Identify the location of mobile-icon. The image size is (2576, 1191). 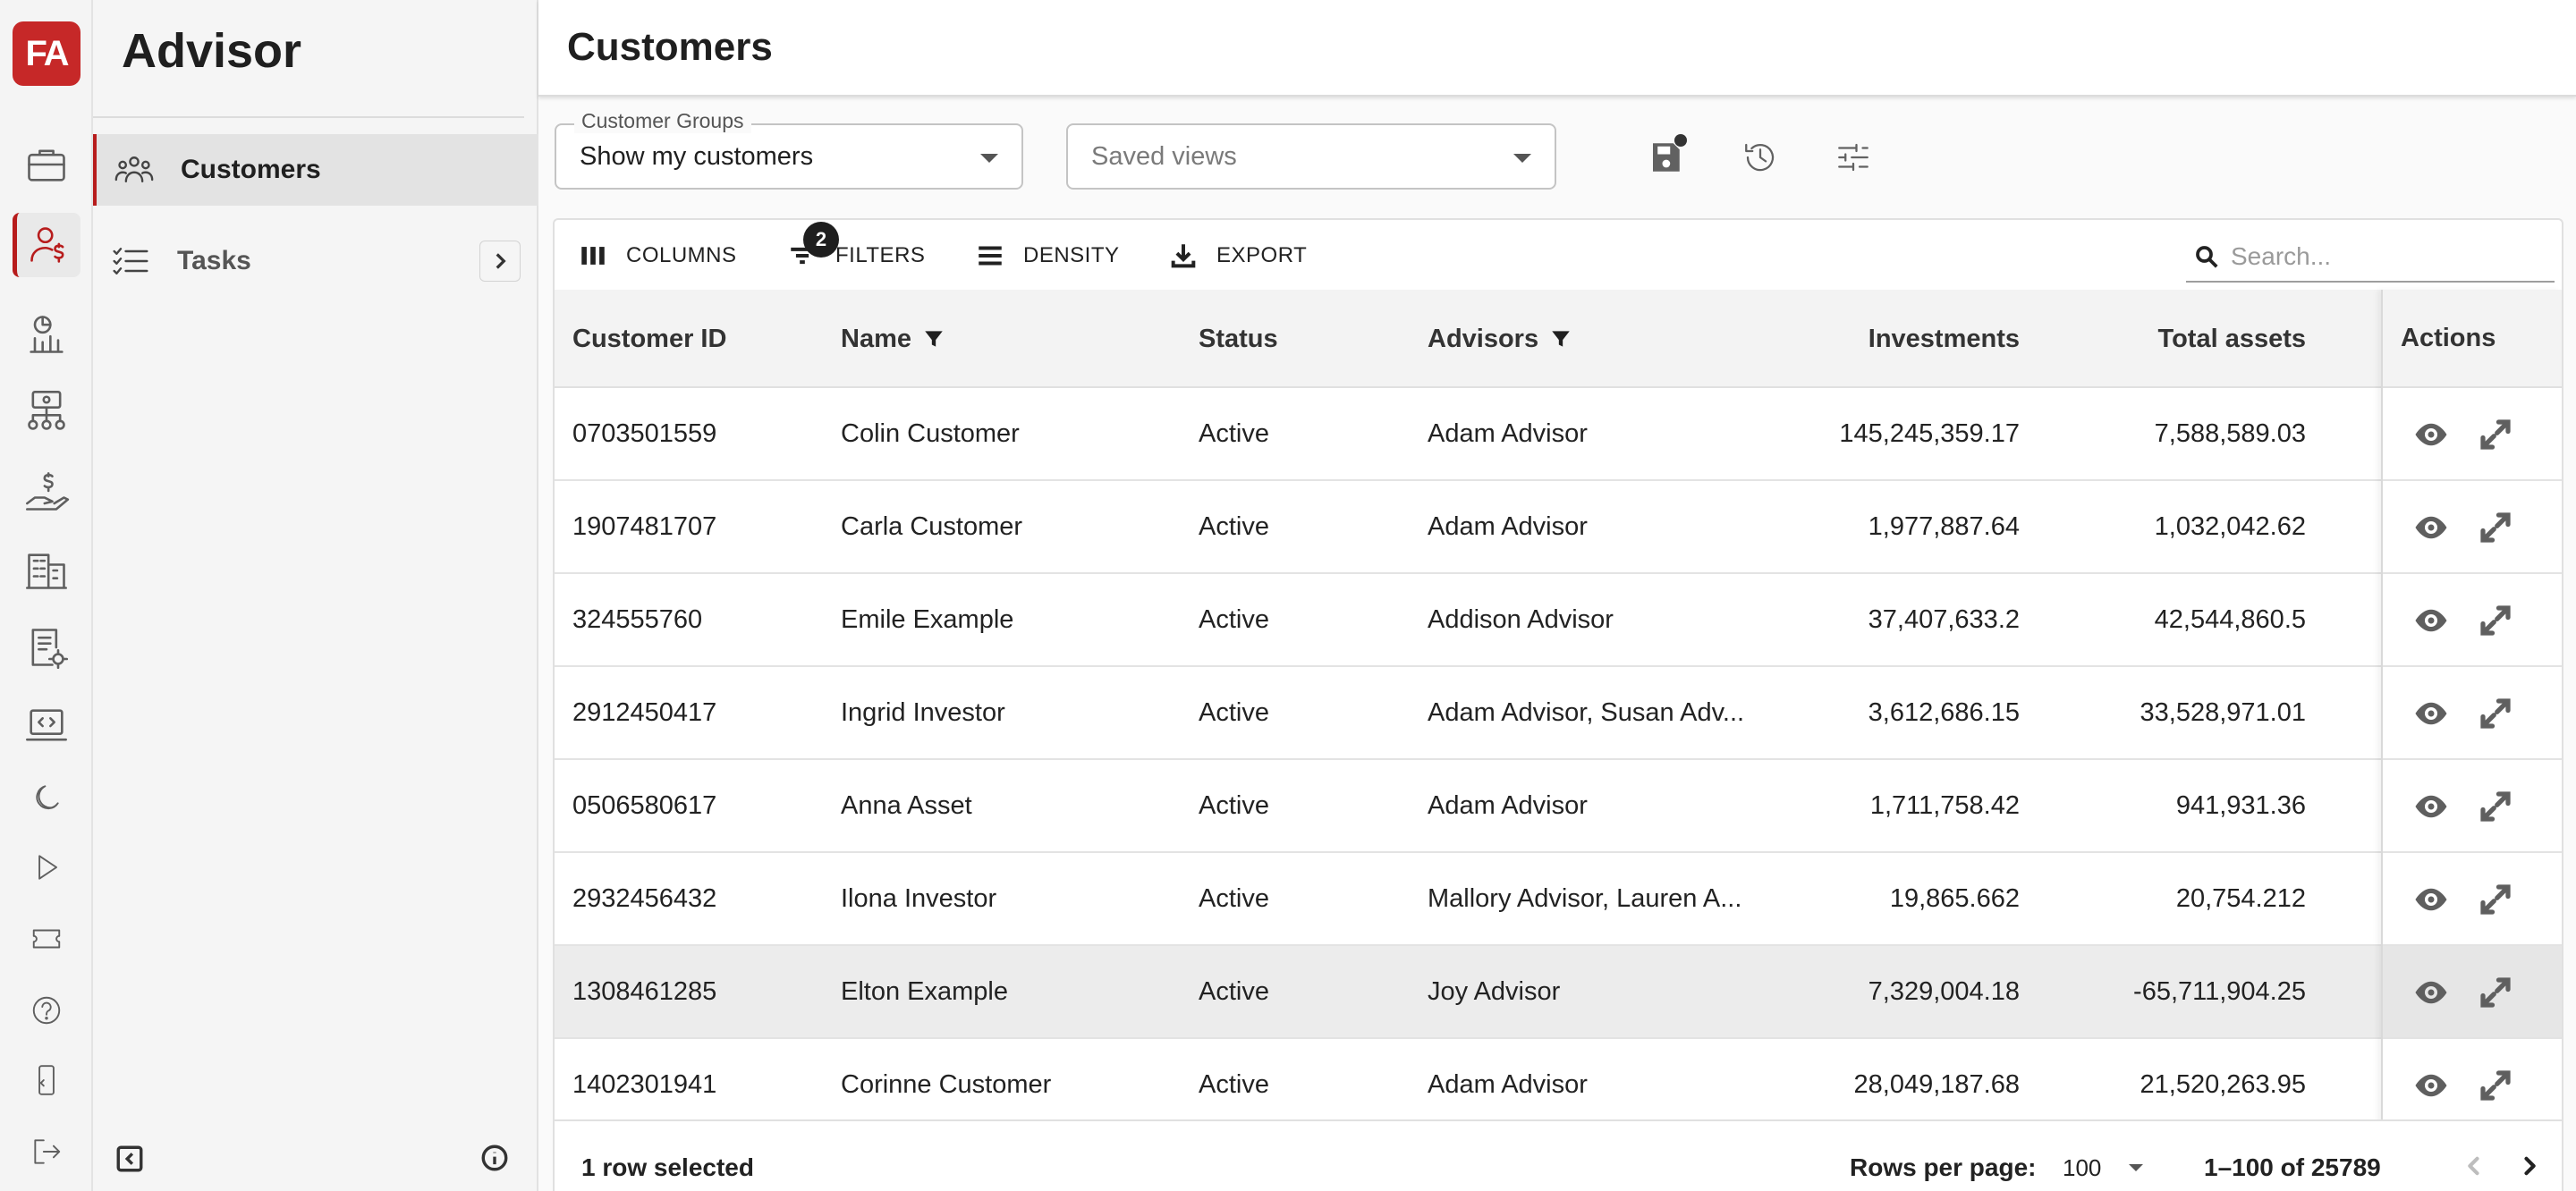
(46, 1080).